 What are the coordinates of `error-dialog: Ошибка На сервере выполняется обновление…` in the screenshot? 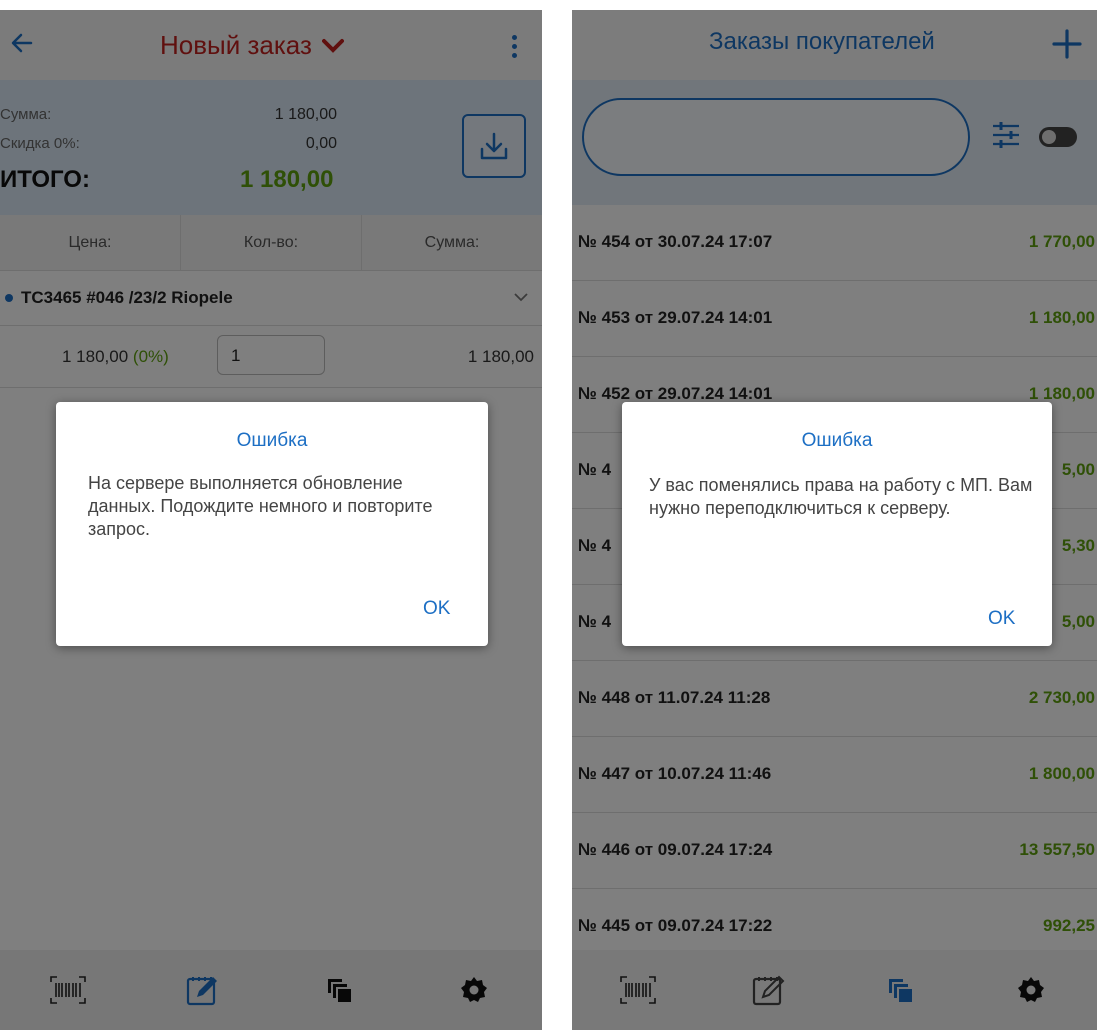 It's located at (272, 524).